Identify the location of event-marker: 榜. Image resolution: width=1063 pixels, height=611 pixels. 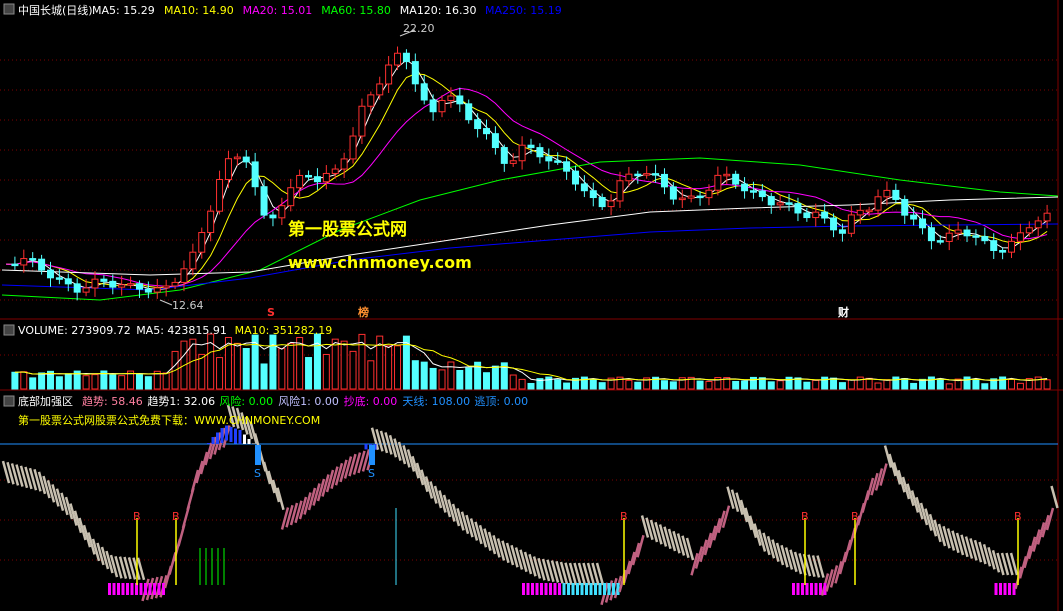
(363, 312).